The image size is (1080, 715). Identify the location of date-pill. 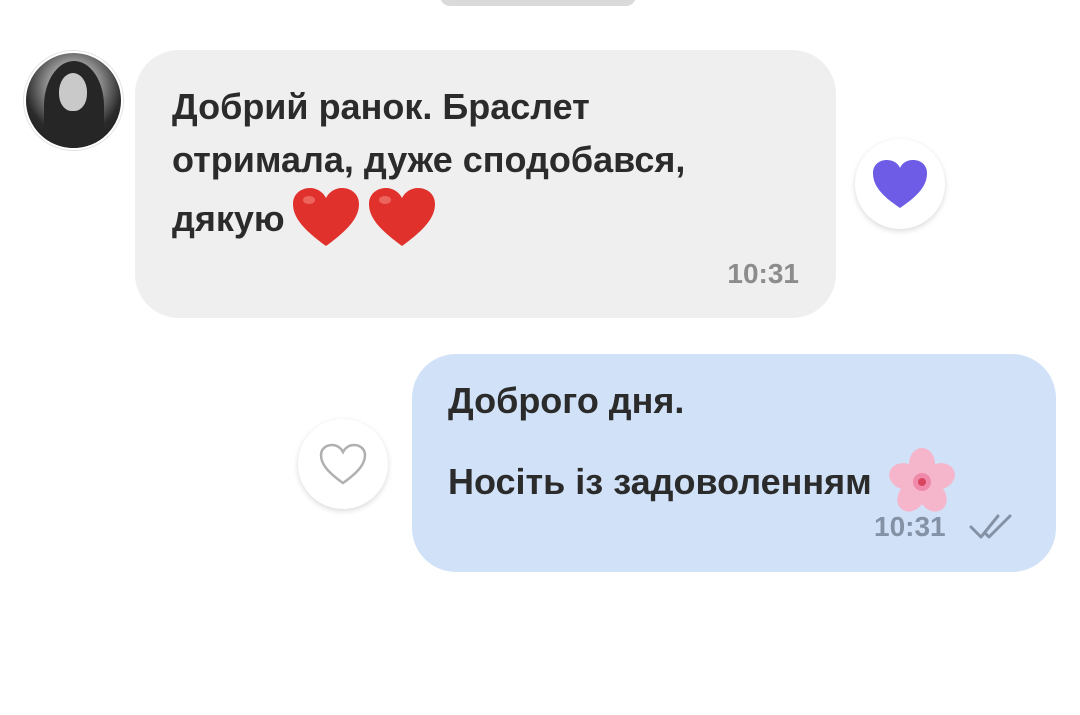
(538, 3).